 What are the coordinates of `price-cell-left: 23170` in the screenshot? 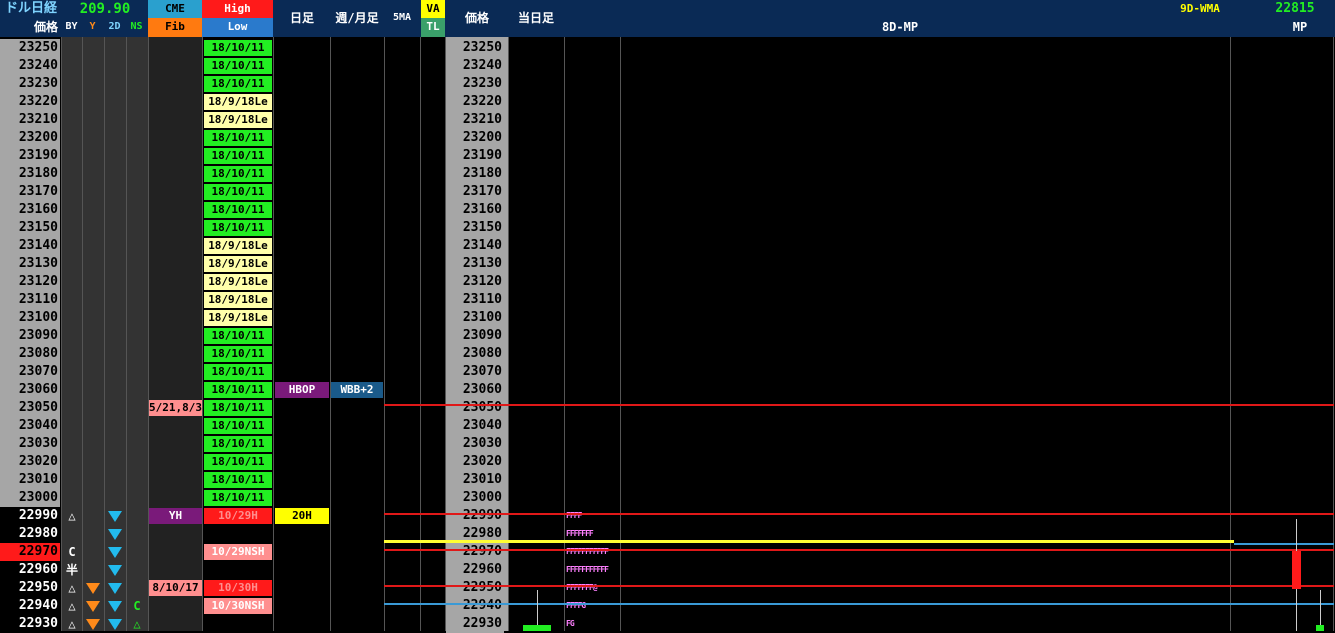 It's located at (30, 192).